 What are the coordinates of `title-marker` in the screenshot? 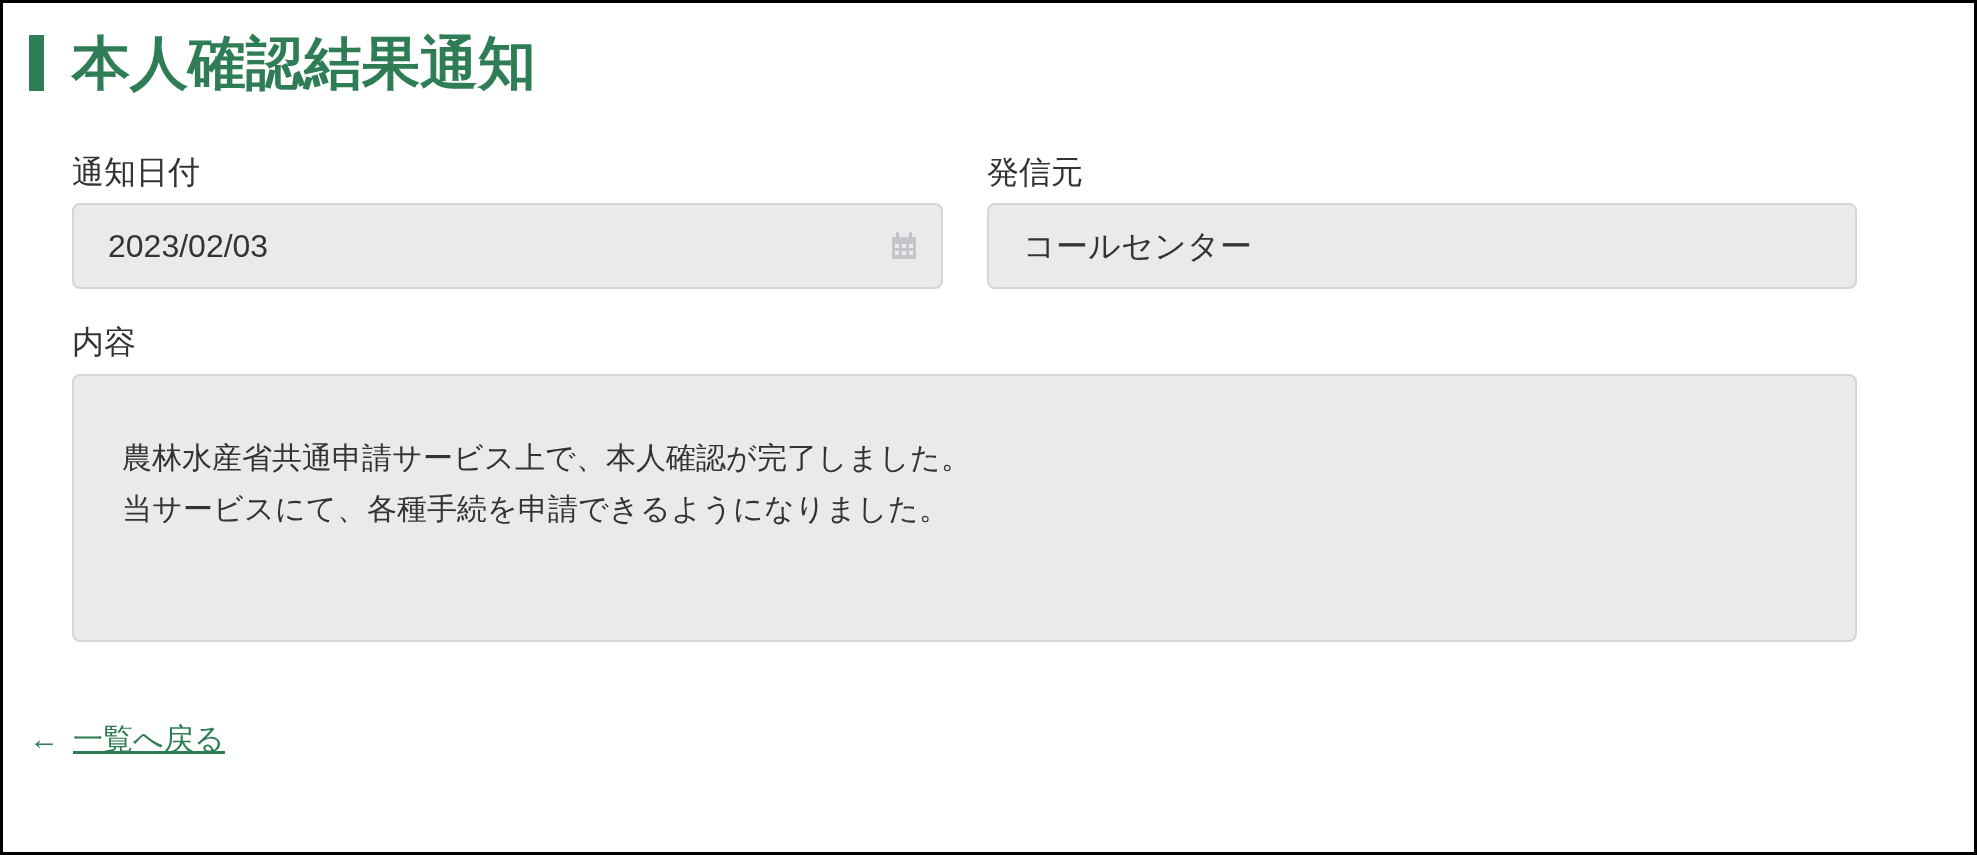 It's located at (36, 62).